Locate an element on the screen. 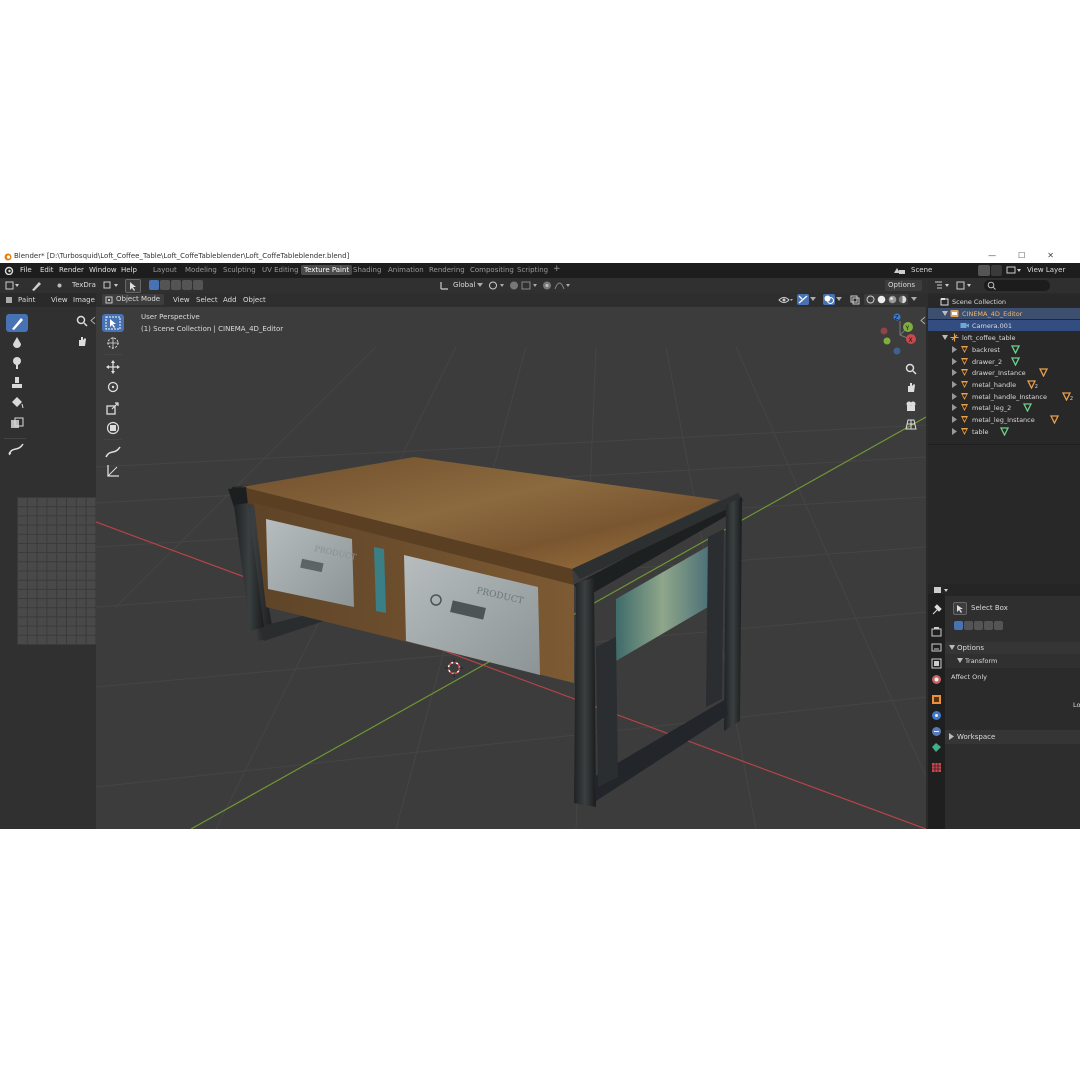  physics-tab-icon is located at coordinates (936, 715).